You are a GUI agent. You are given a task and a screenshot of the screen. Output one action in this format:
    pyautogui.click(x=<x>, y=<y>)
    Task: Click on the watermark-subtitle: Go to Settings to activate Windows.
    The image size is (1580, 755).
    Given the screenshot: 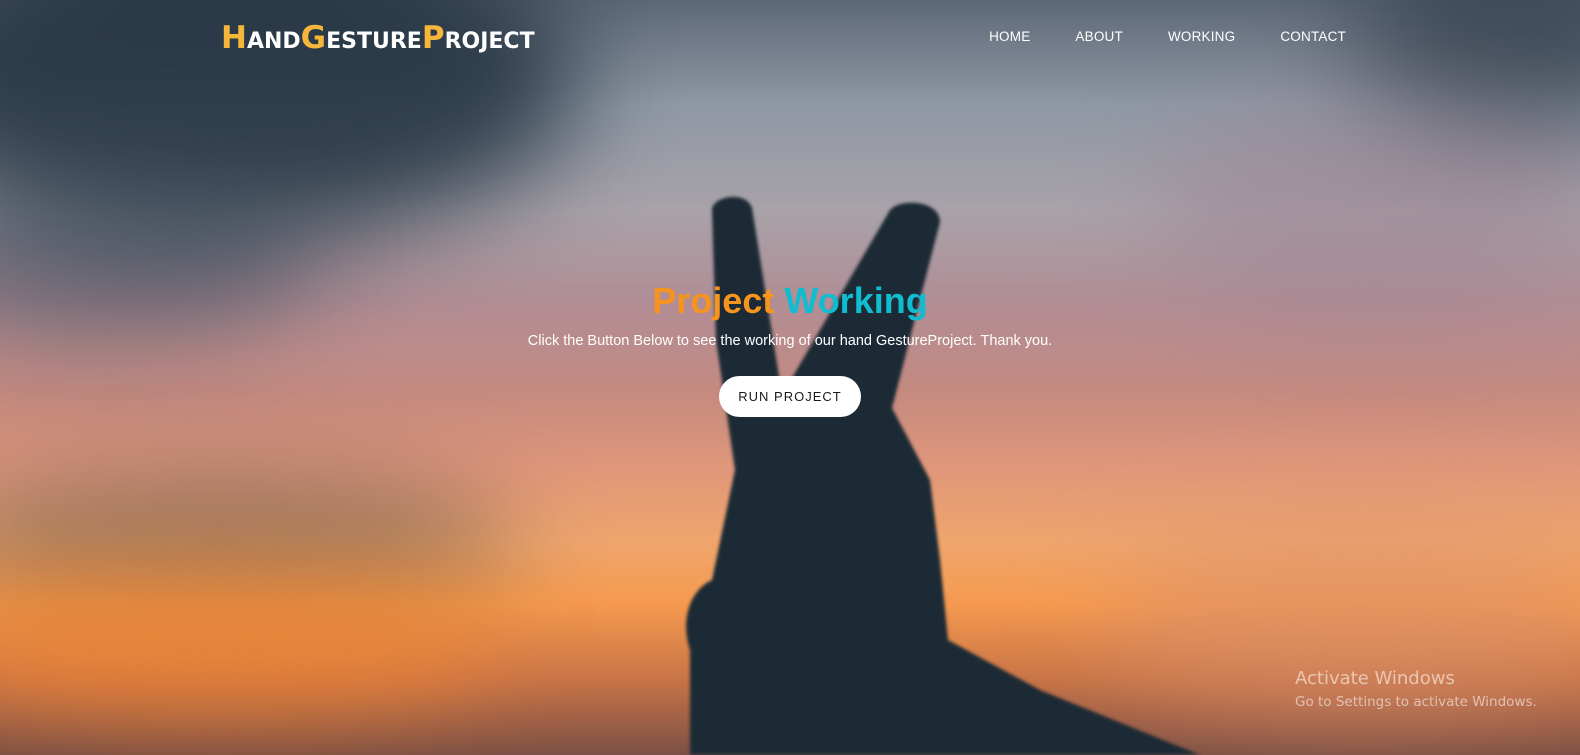 What is the action you would take?
    pyautogui.click(x=1416, y=702)
    